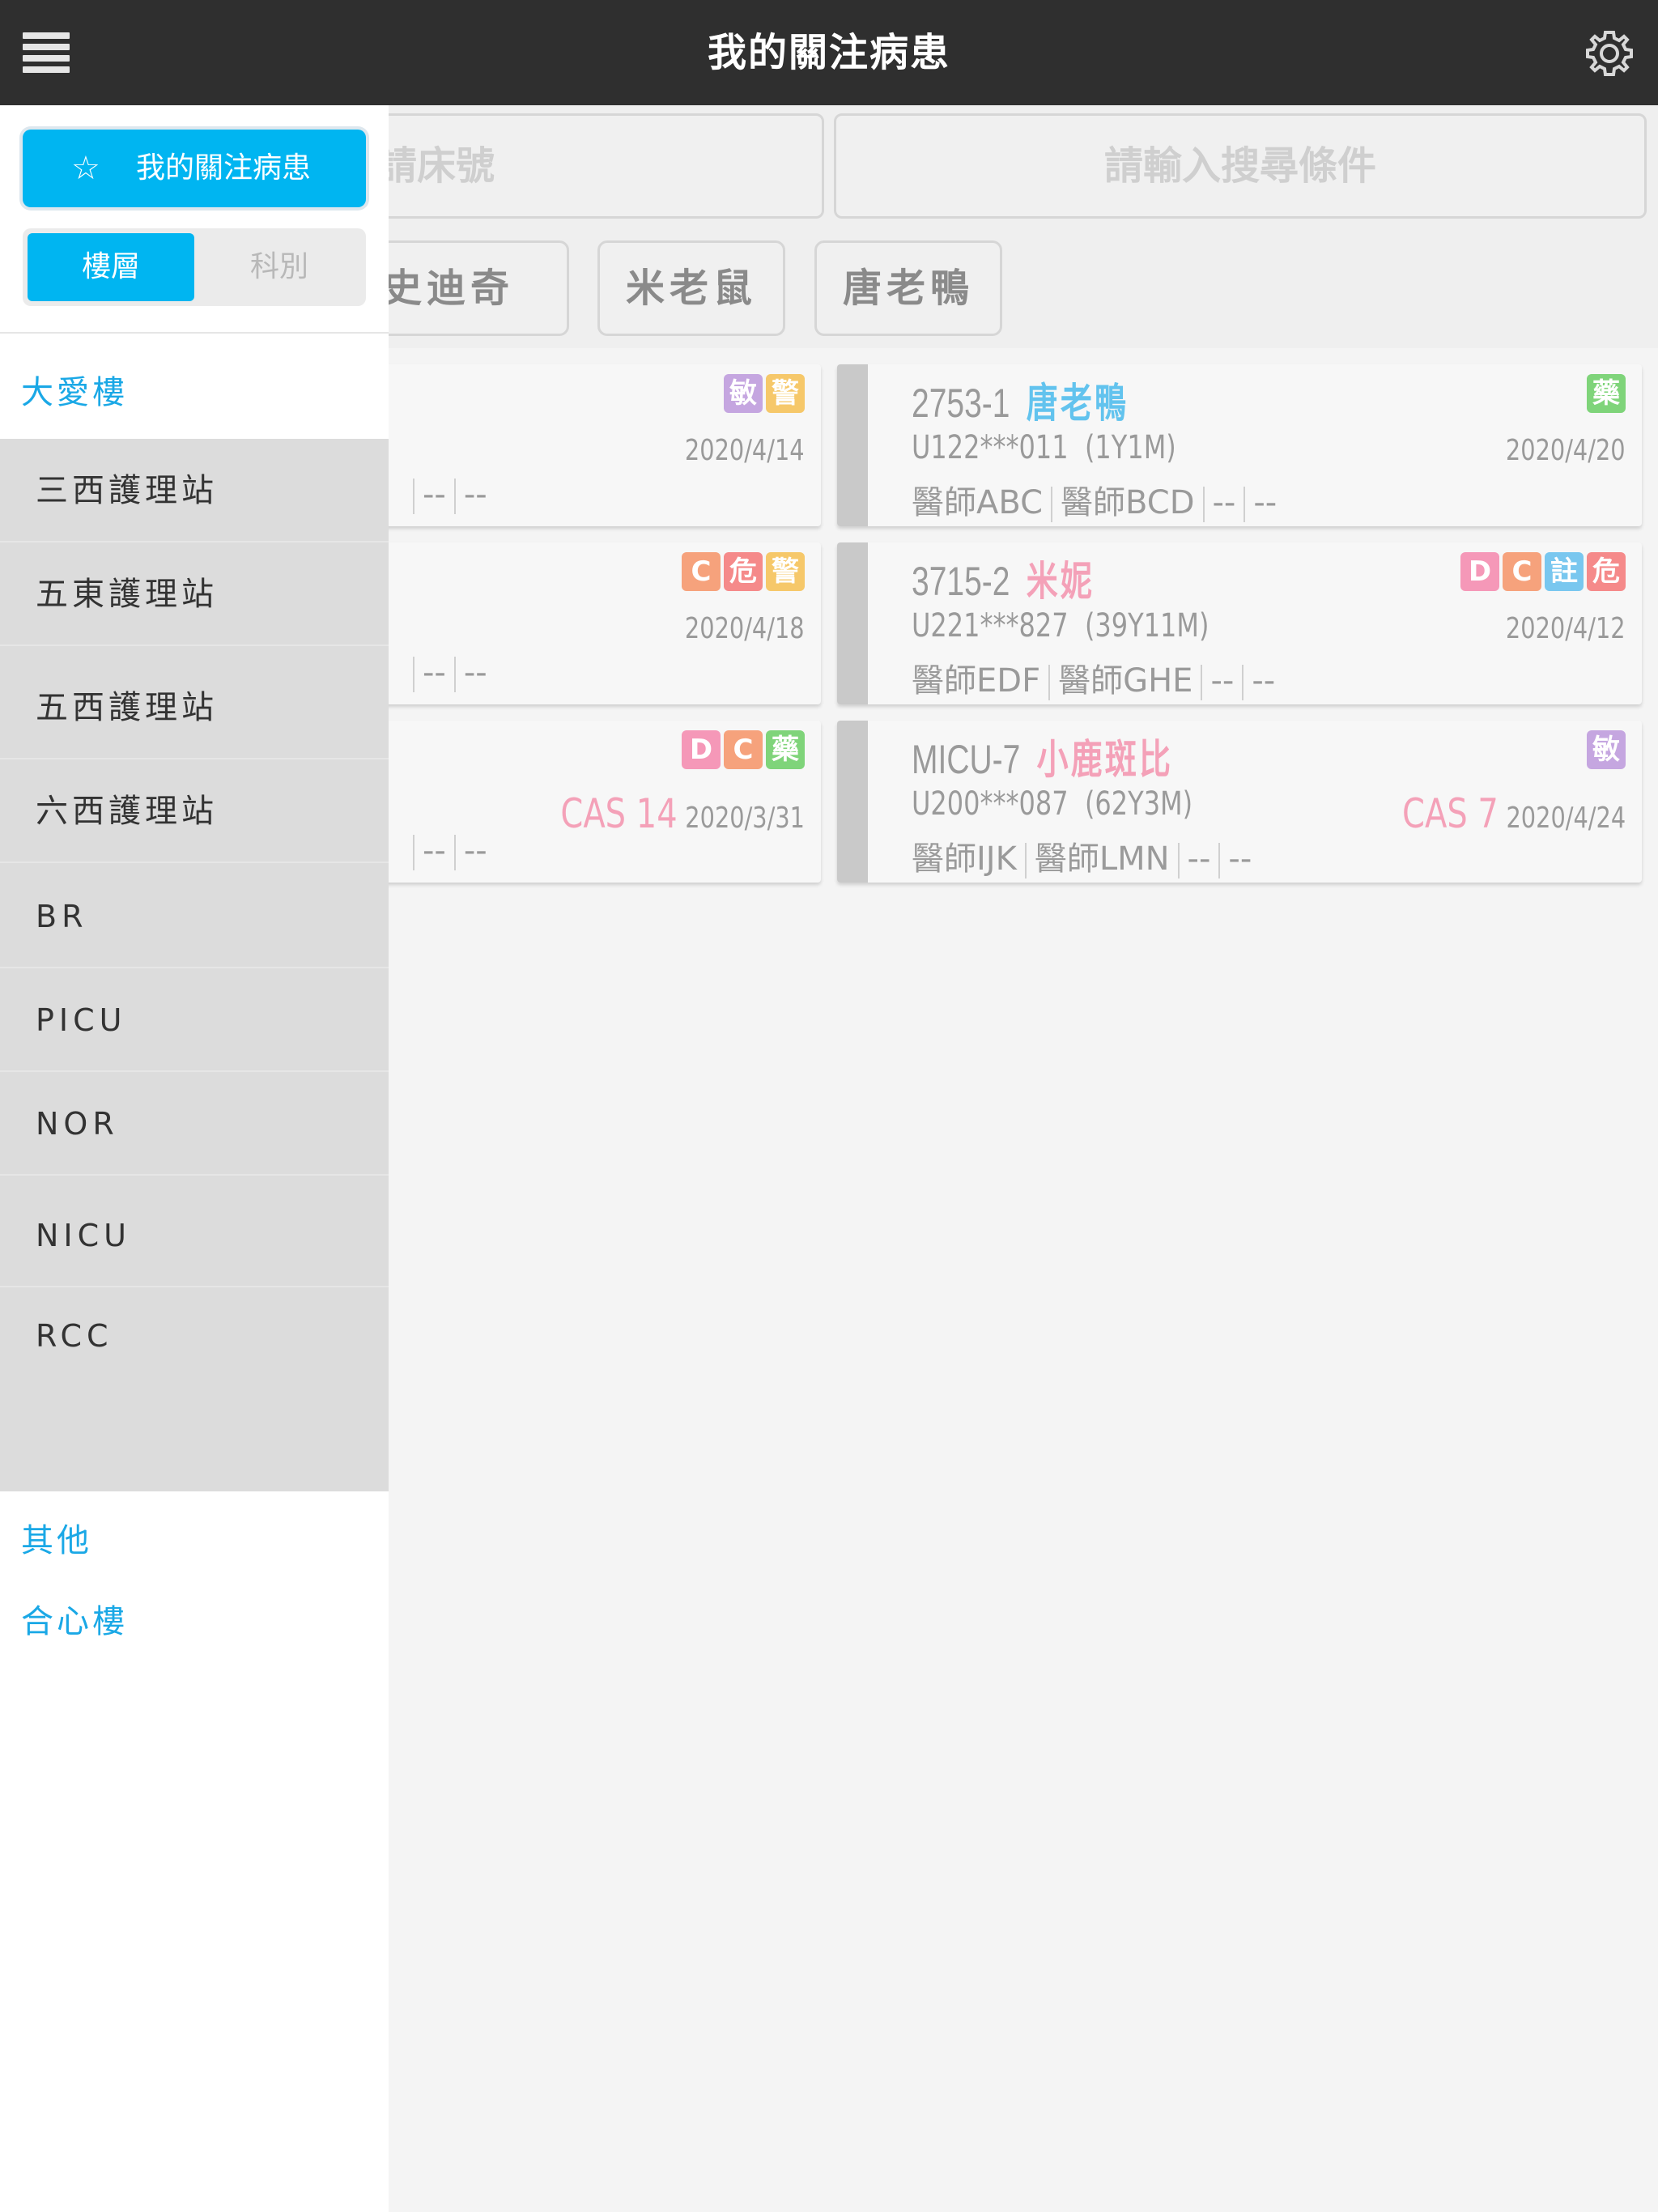 The width and height of the screenshot is (1658, 2212). What do you see at coordinates (691, 288) in the screenshot?
I see `chip-mickey: 米老鼠` at bounding box center [691, 288].